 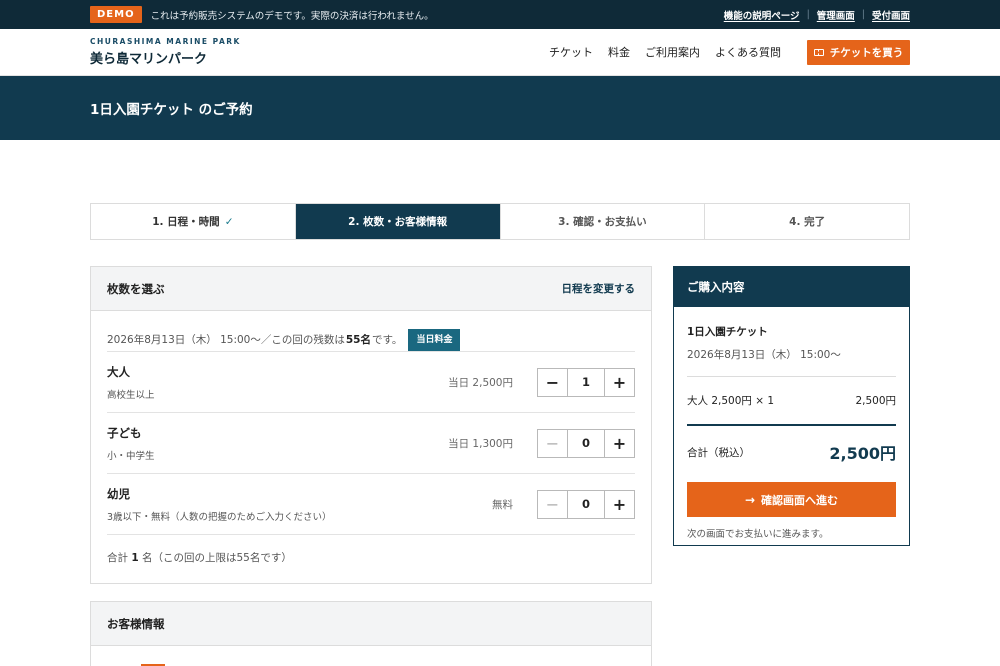 What do you see at coordinates (434, 339) in the screenshot?
I see `same-day-price-badge: 当日料金` at bounding box center [434, 339].